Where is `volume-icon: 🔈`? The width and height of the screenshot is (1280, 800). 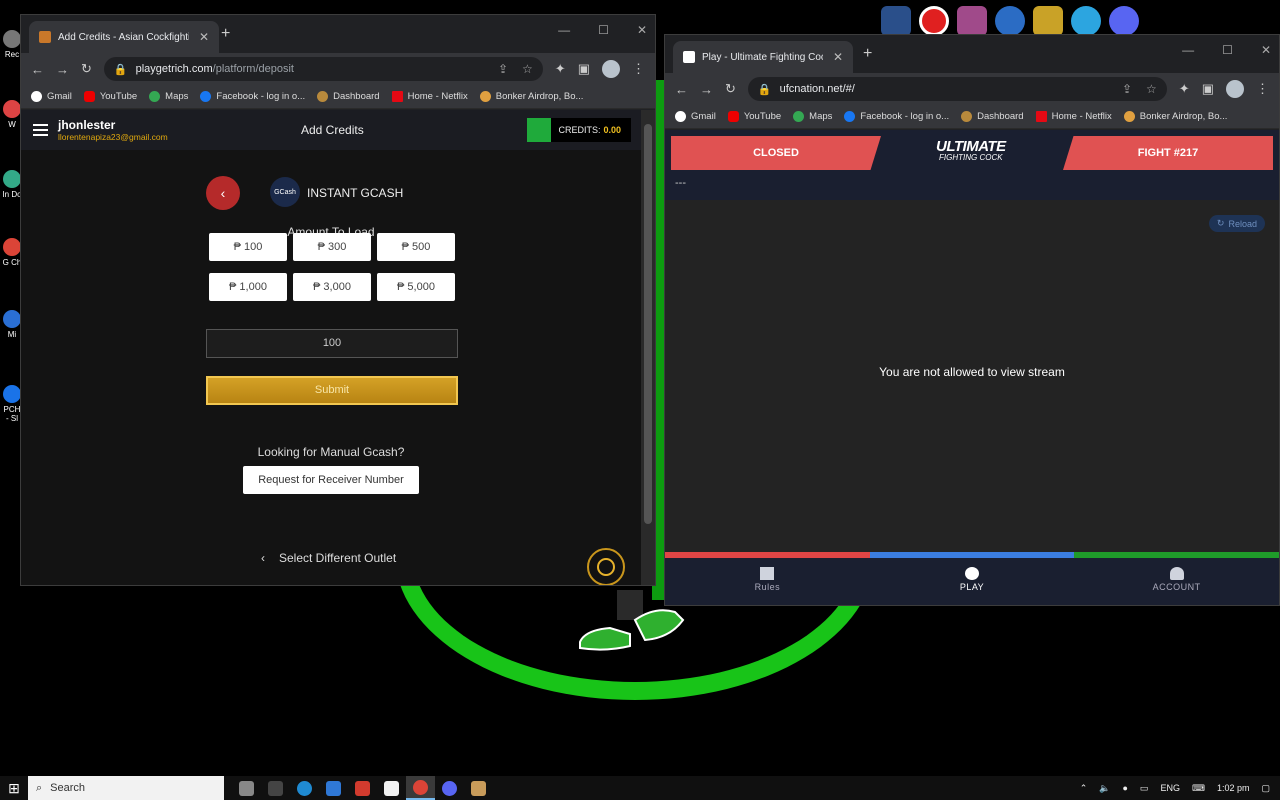
volume-icon: 🔈 is located at coordinates (1104, 788).